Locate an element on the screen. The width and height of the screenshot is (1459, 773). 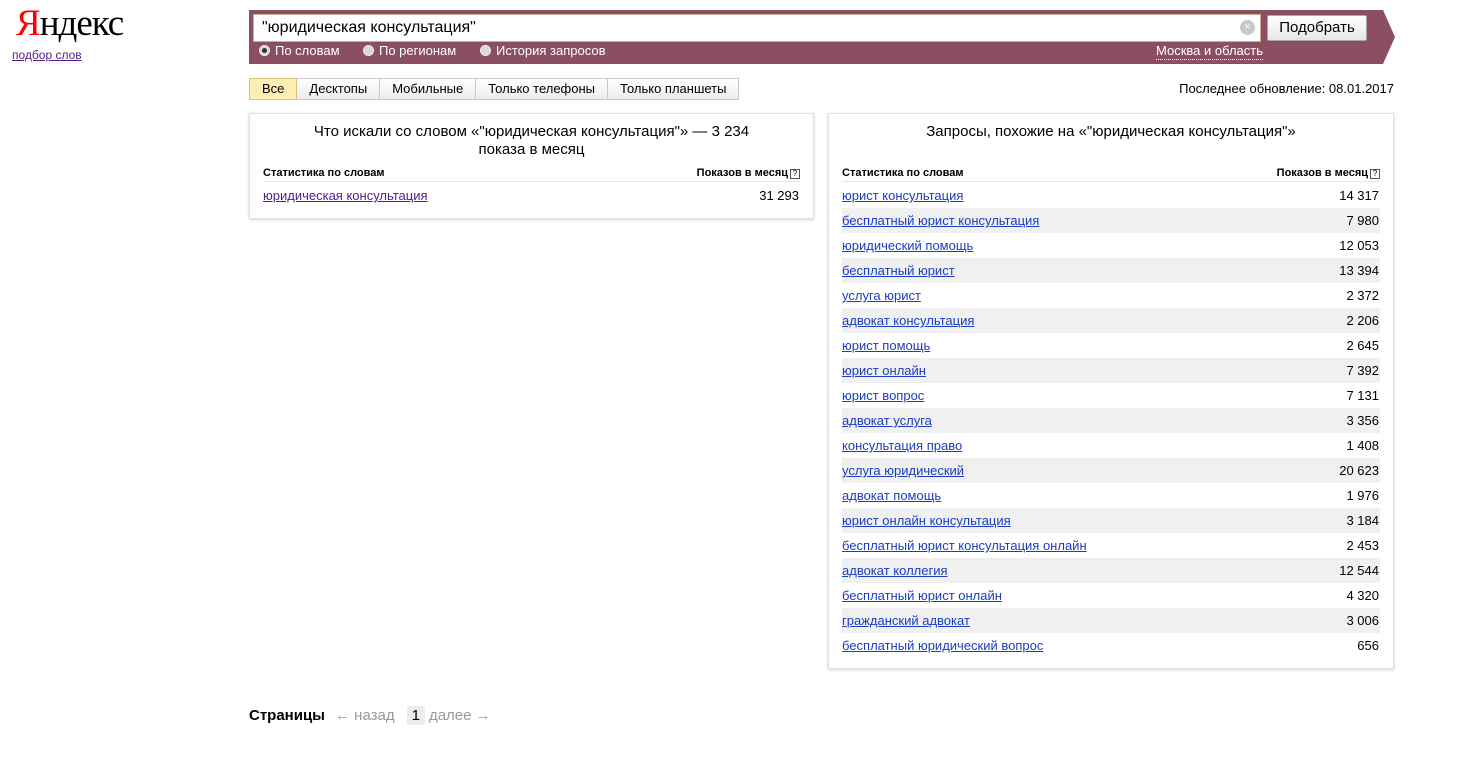
shows-count: 7 131 is located at coordinates (1362, 395).